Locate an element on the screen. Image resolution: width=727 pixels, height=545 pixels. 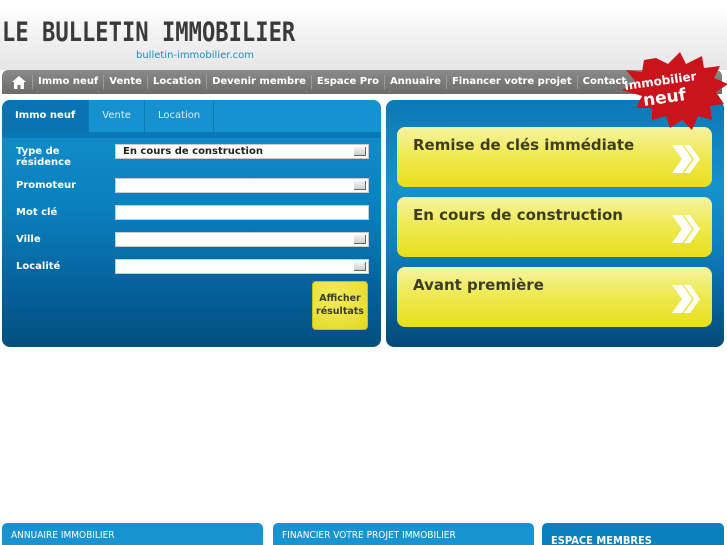
quick-link-label: Remise de clés immédiate is located at coordinates (524, 145).